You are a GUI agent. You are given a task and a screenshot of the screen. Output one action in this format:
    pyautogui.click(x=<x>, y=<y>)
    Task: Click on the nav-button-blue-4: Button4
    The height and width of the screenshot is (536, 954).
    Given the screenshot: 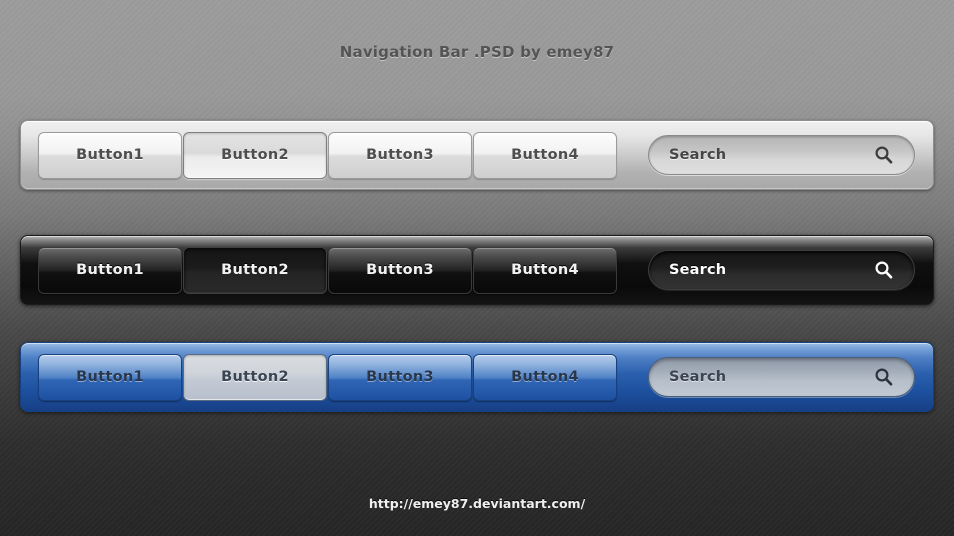 What is the action you would take?
    pyautogui.click(x=545, y=377)
    